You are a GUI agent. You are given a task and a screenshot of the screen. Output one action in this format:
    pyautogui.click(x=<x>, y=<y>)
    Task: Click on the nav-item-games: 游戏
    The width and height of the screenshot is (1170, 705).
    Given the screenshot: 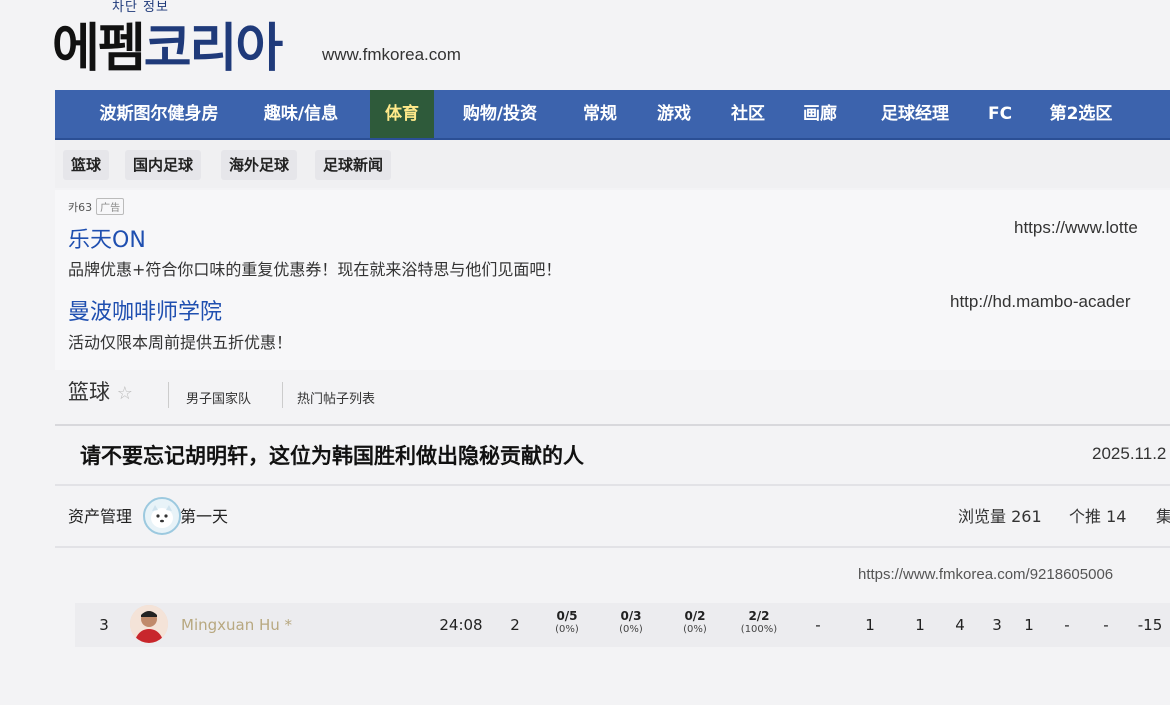 What is the action you would take?
    pyautogui.click(x=674, y=114)
    